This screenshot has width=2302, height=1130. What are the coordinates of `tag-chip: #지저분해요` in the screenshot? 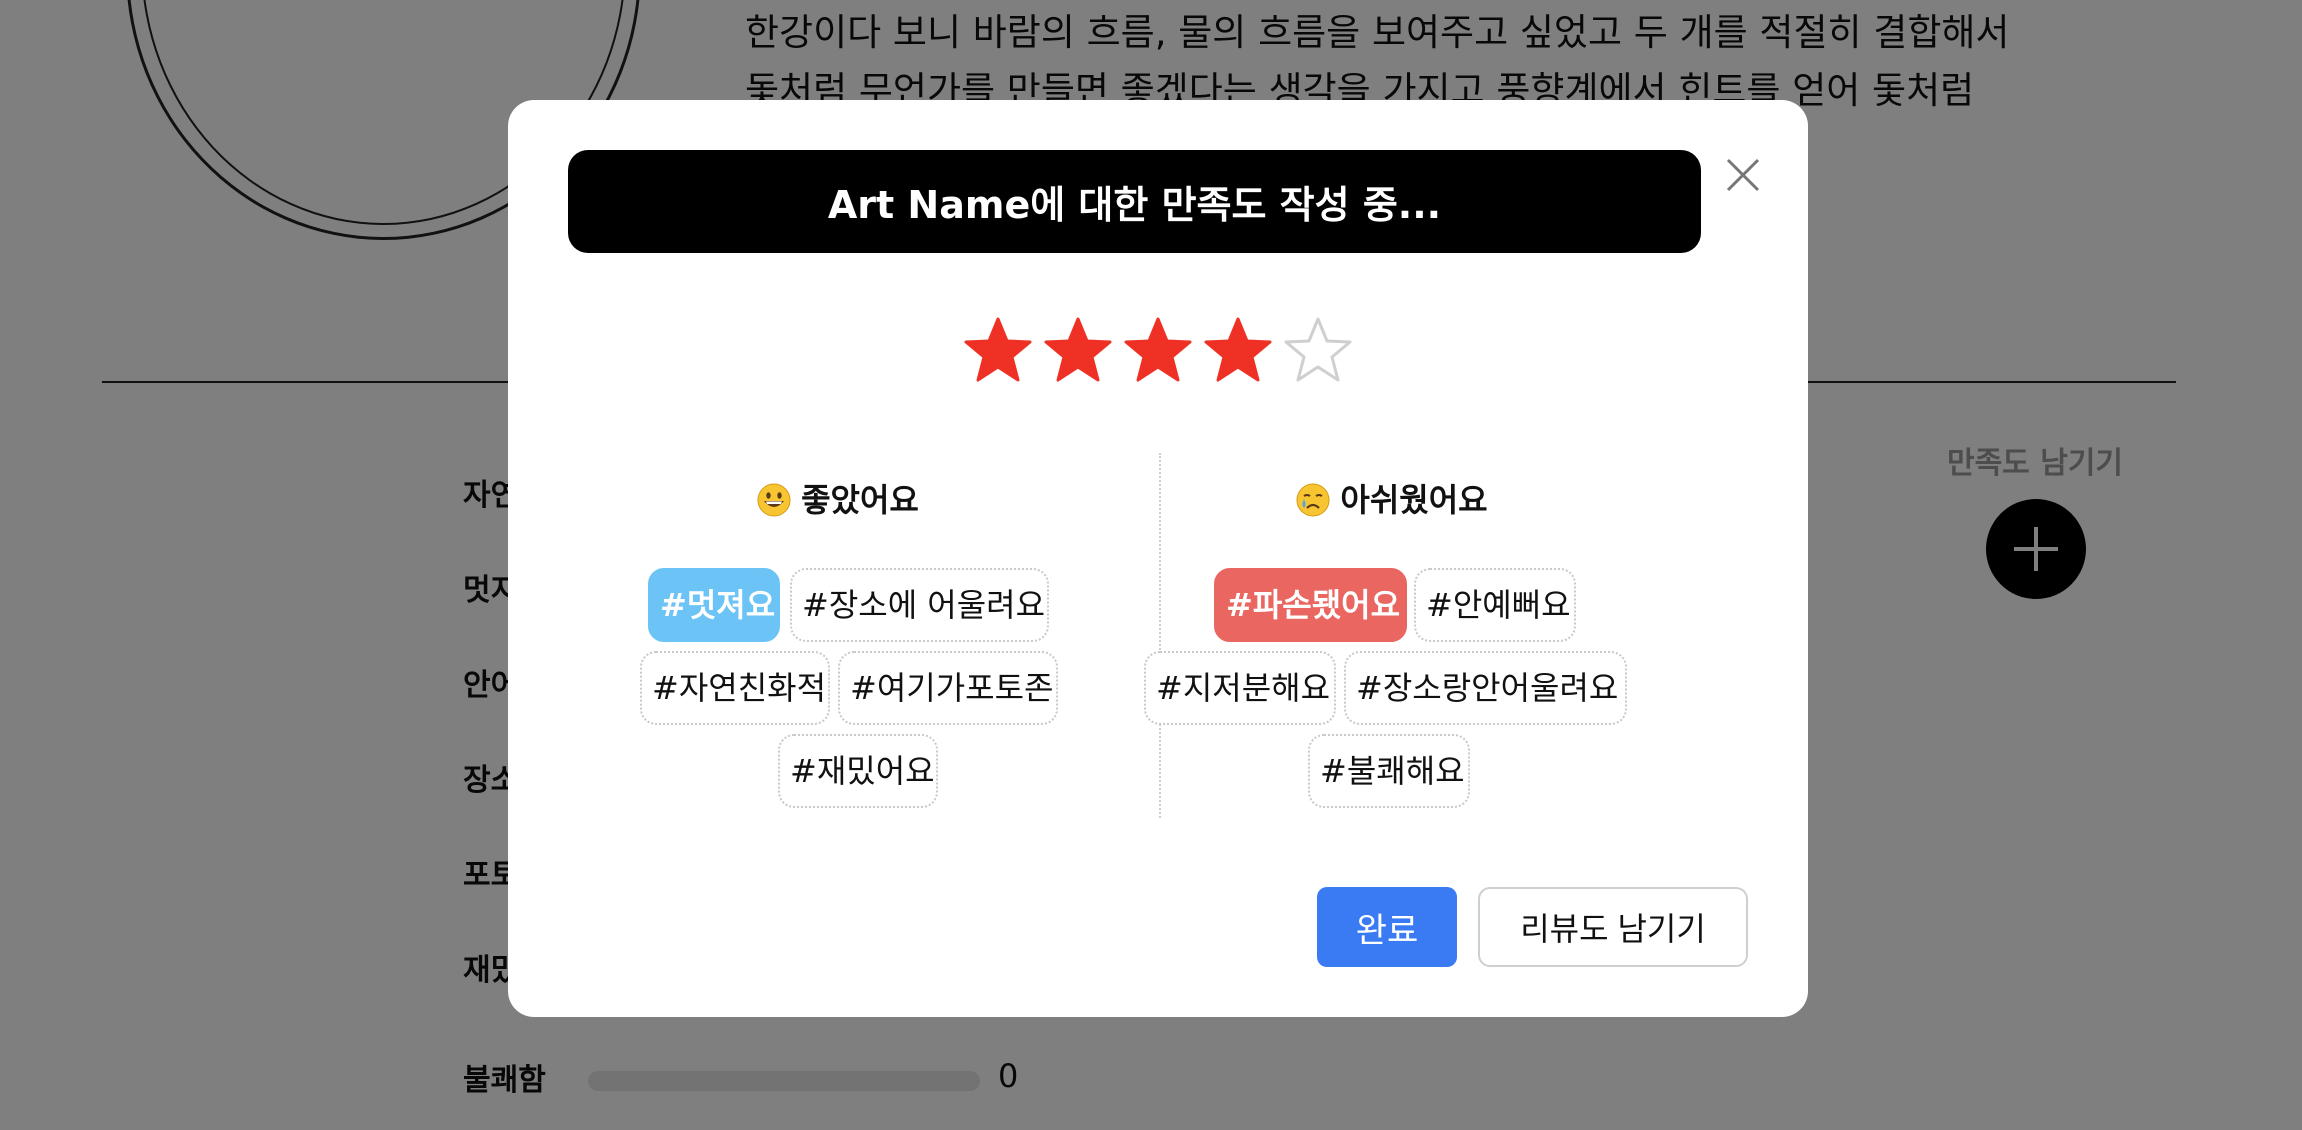 It's located at (1240, 688).